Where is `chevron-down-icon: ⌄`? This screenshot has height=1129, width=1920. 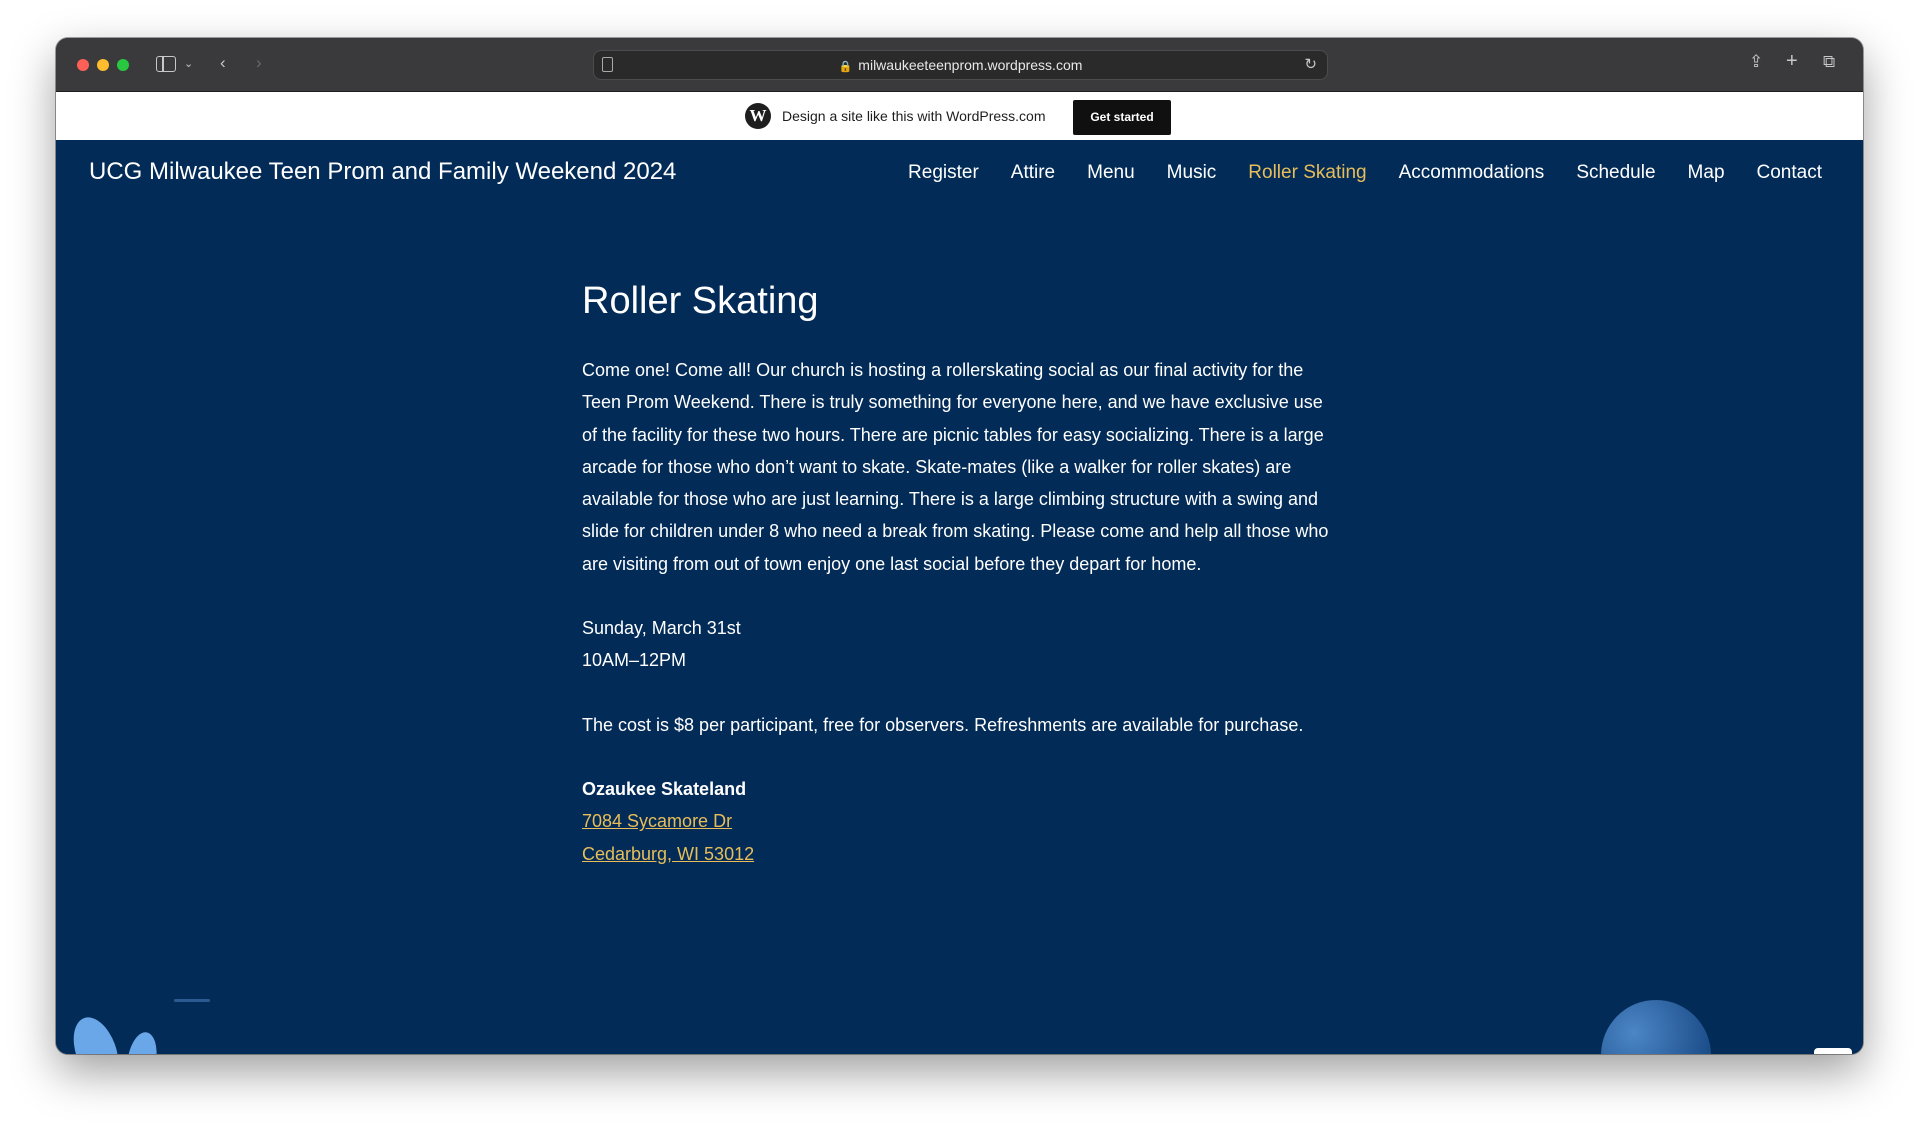
chevron-down-icon: ⌄ is located at coordinates (188, 64).